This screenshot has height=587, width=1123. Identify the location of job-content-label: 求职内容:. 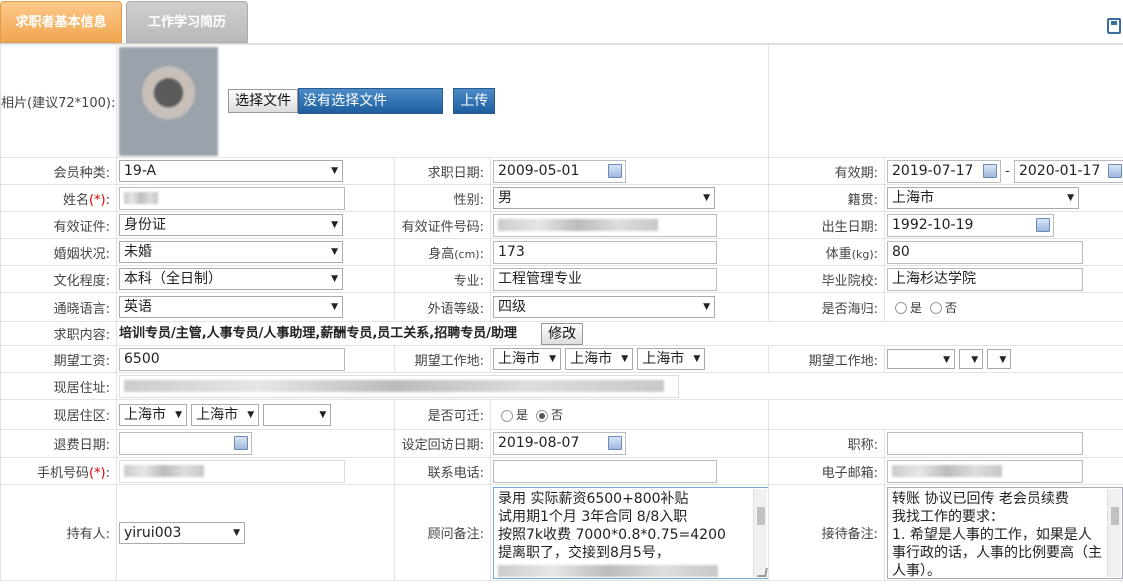
(58, 333).